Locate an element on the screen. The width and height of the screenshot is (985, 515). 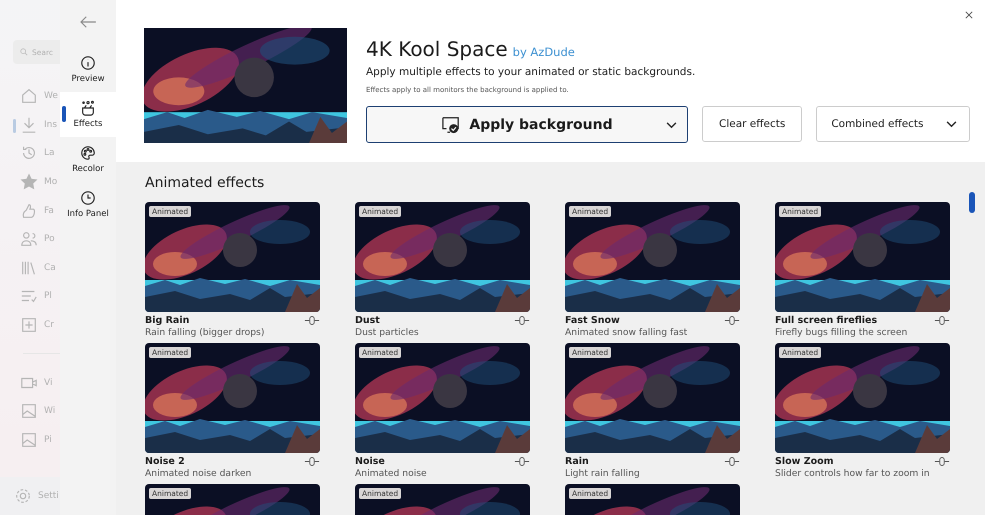
nav-item: Vi is located at coordinates (30, 382).